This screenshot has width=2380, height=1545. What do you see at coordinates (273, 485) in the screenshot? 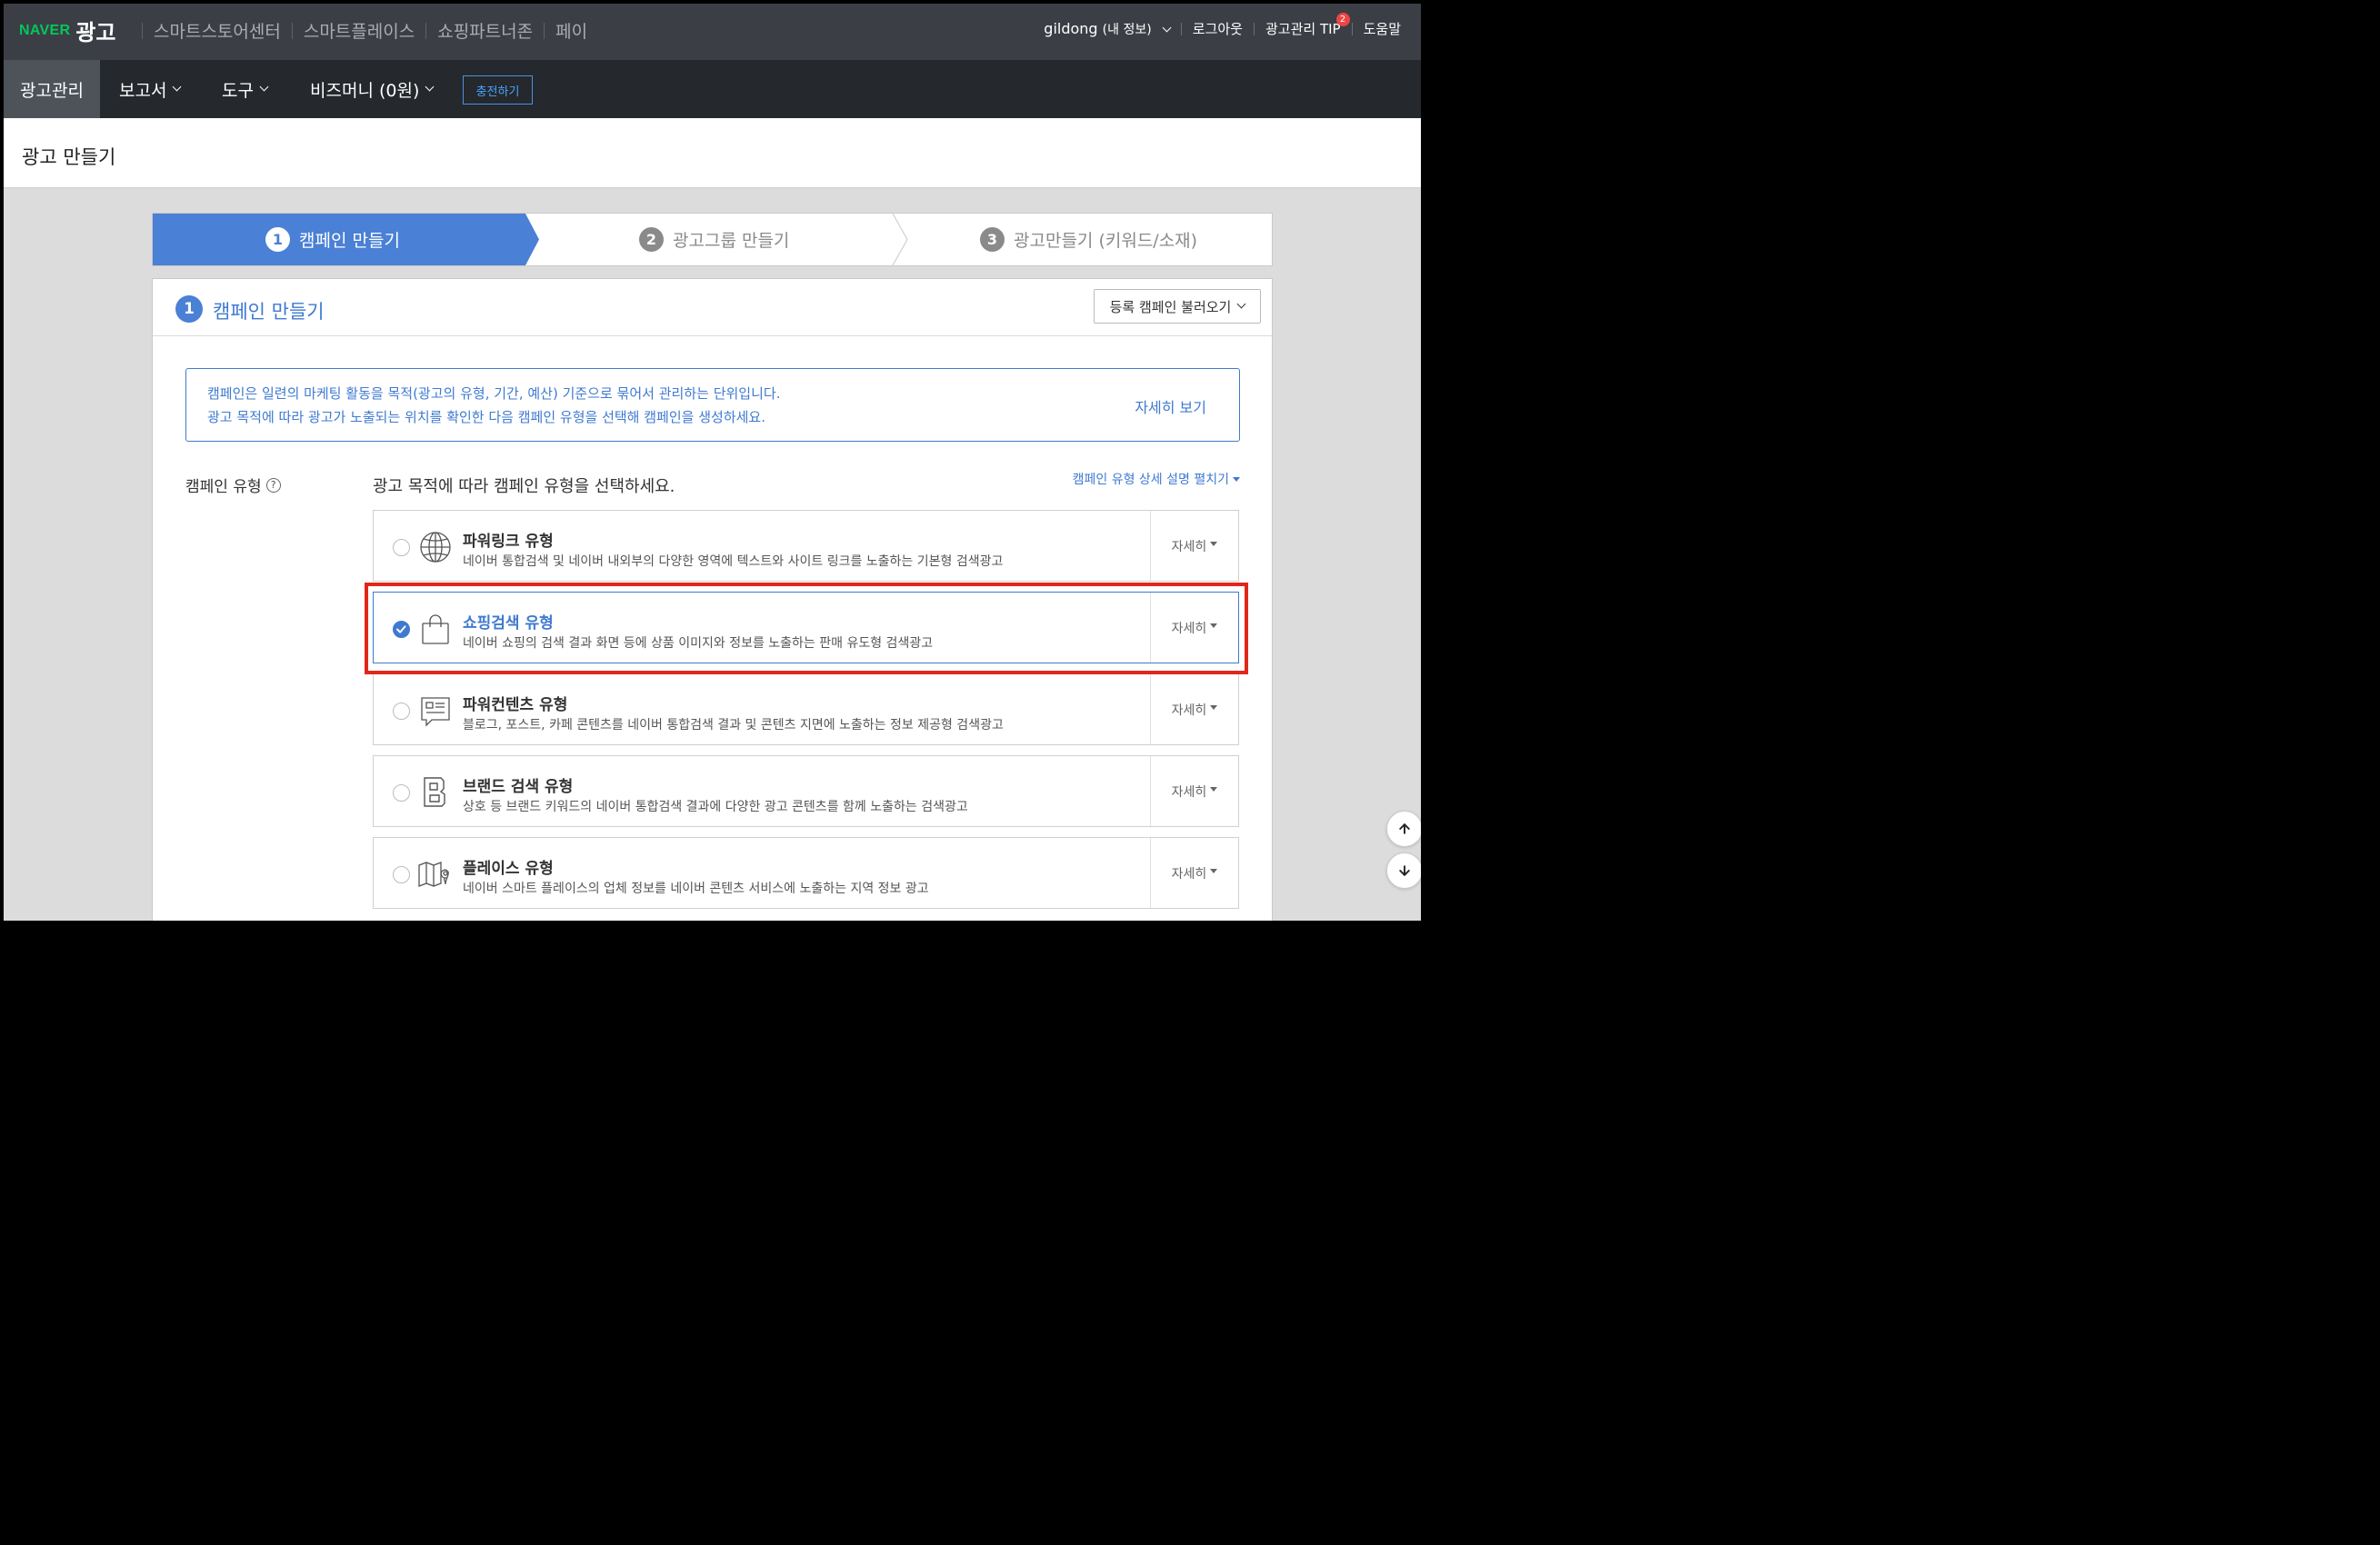
I see `question-mark-icon: ?` at bounding box center [273, 485].